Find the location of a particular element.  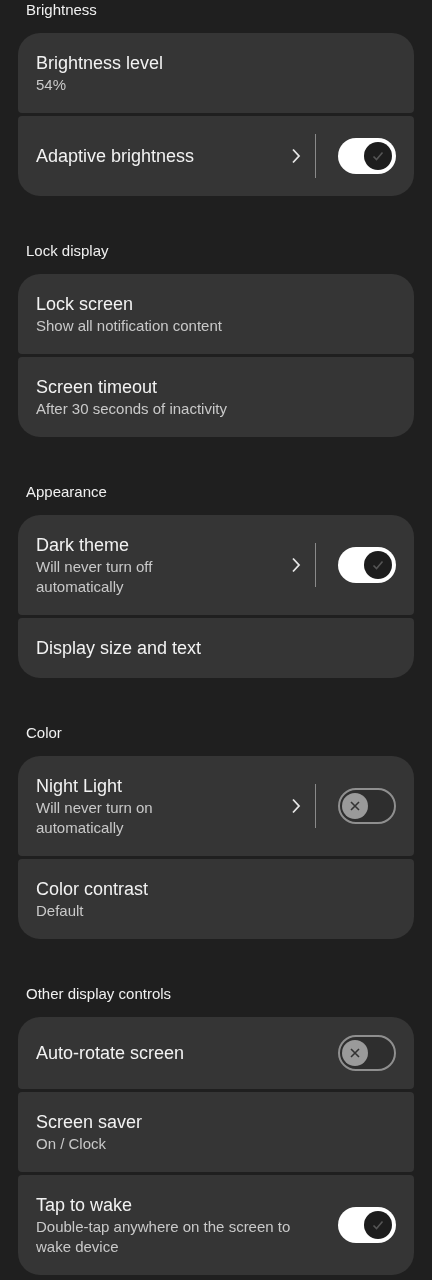

item-subtitle: After 30 seconds of inactivity is located at coordinates (132, 409).